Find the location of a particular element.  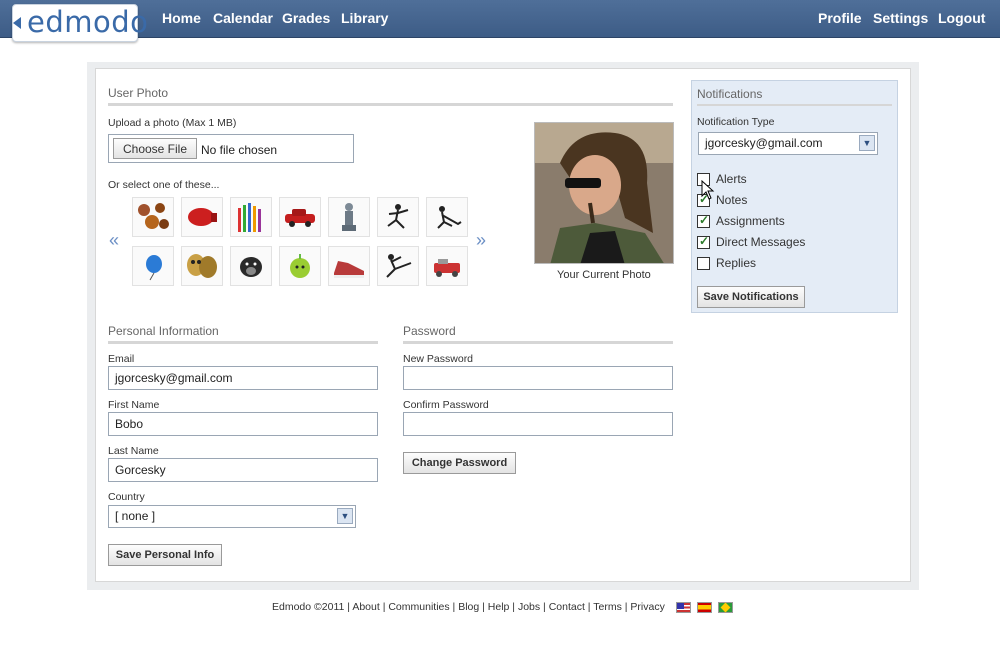

avatar-hockey-icon is located at coordinates (447, 217).